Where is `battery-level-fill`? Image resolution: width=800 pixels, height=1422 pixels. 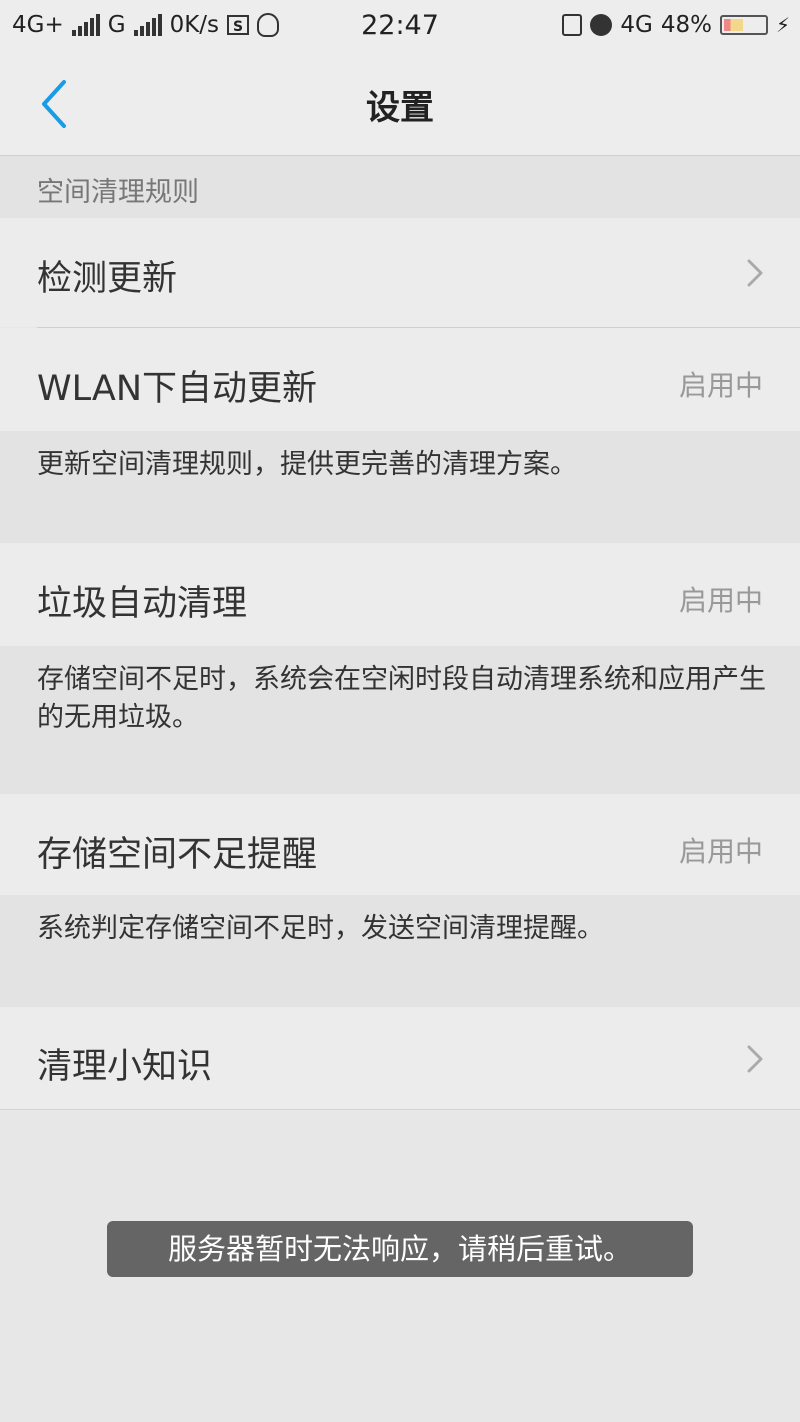
battery-level-fill is located at coordinates (733, 25).